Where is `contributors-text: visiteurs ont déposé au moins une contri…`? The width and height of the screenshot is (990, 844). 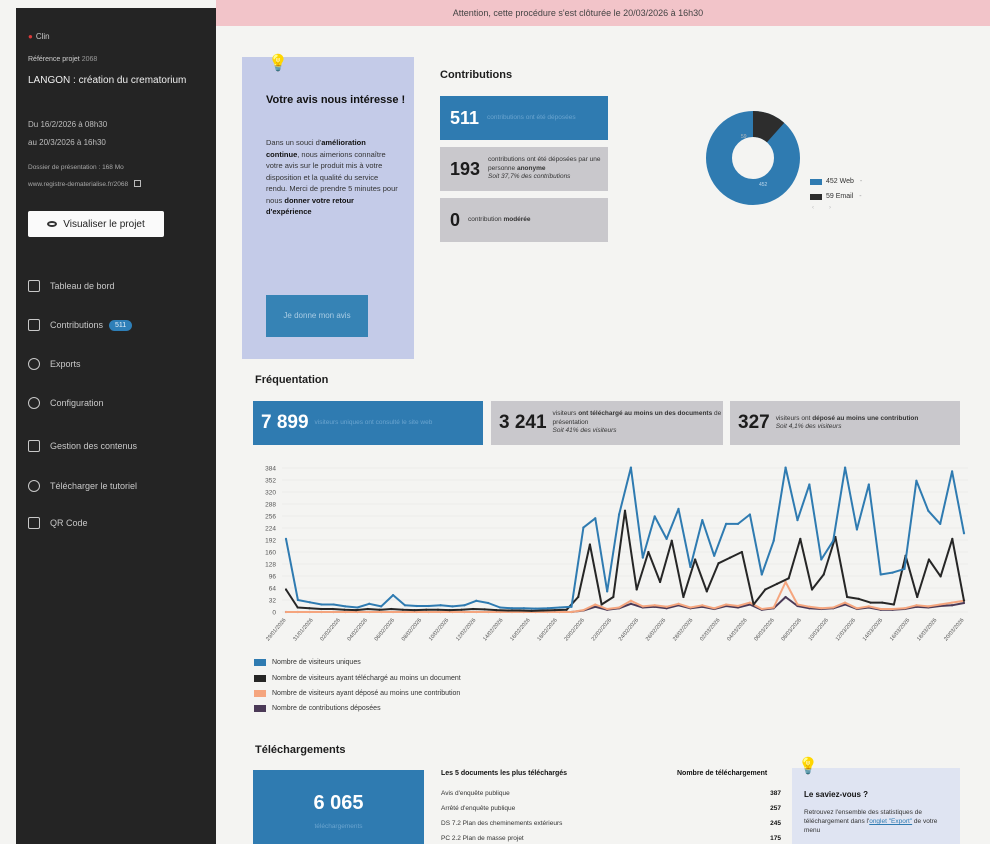
contributors-text: visiteurs ont déposé au moins une contri… is located at coordinates (847, 423).